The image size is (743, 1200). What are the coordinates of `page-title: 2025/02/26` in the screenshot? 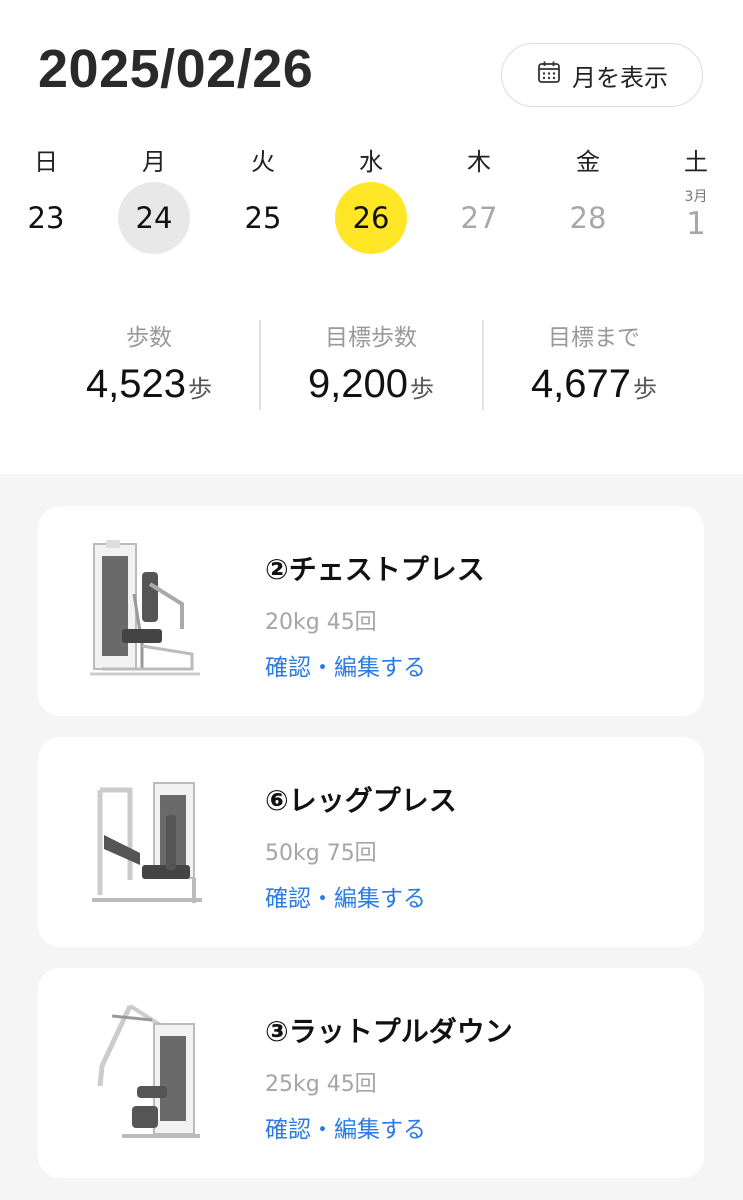 It's located at (176, 69).